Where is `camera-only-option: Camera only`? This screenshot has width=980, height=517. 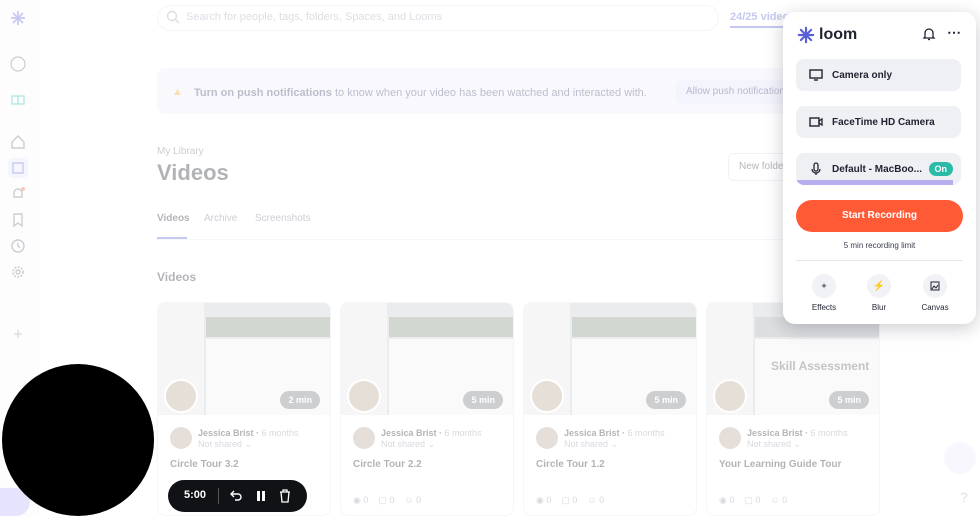
camera-only-option: Camera only is located at coordinates (878, 75).